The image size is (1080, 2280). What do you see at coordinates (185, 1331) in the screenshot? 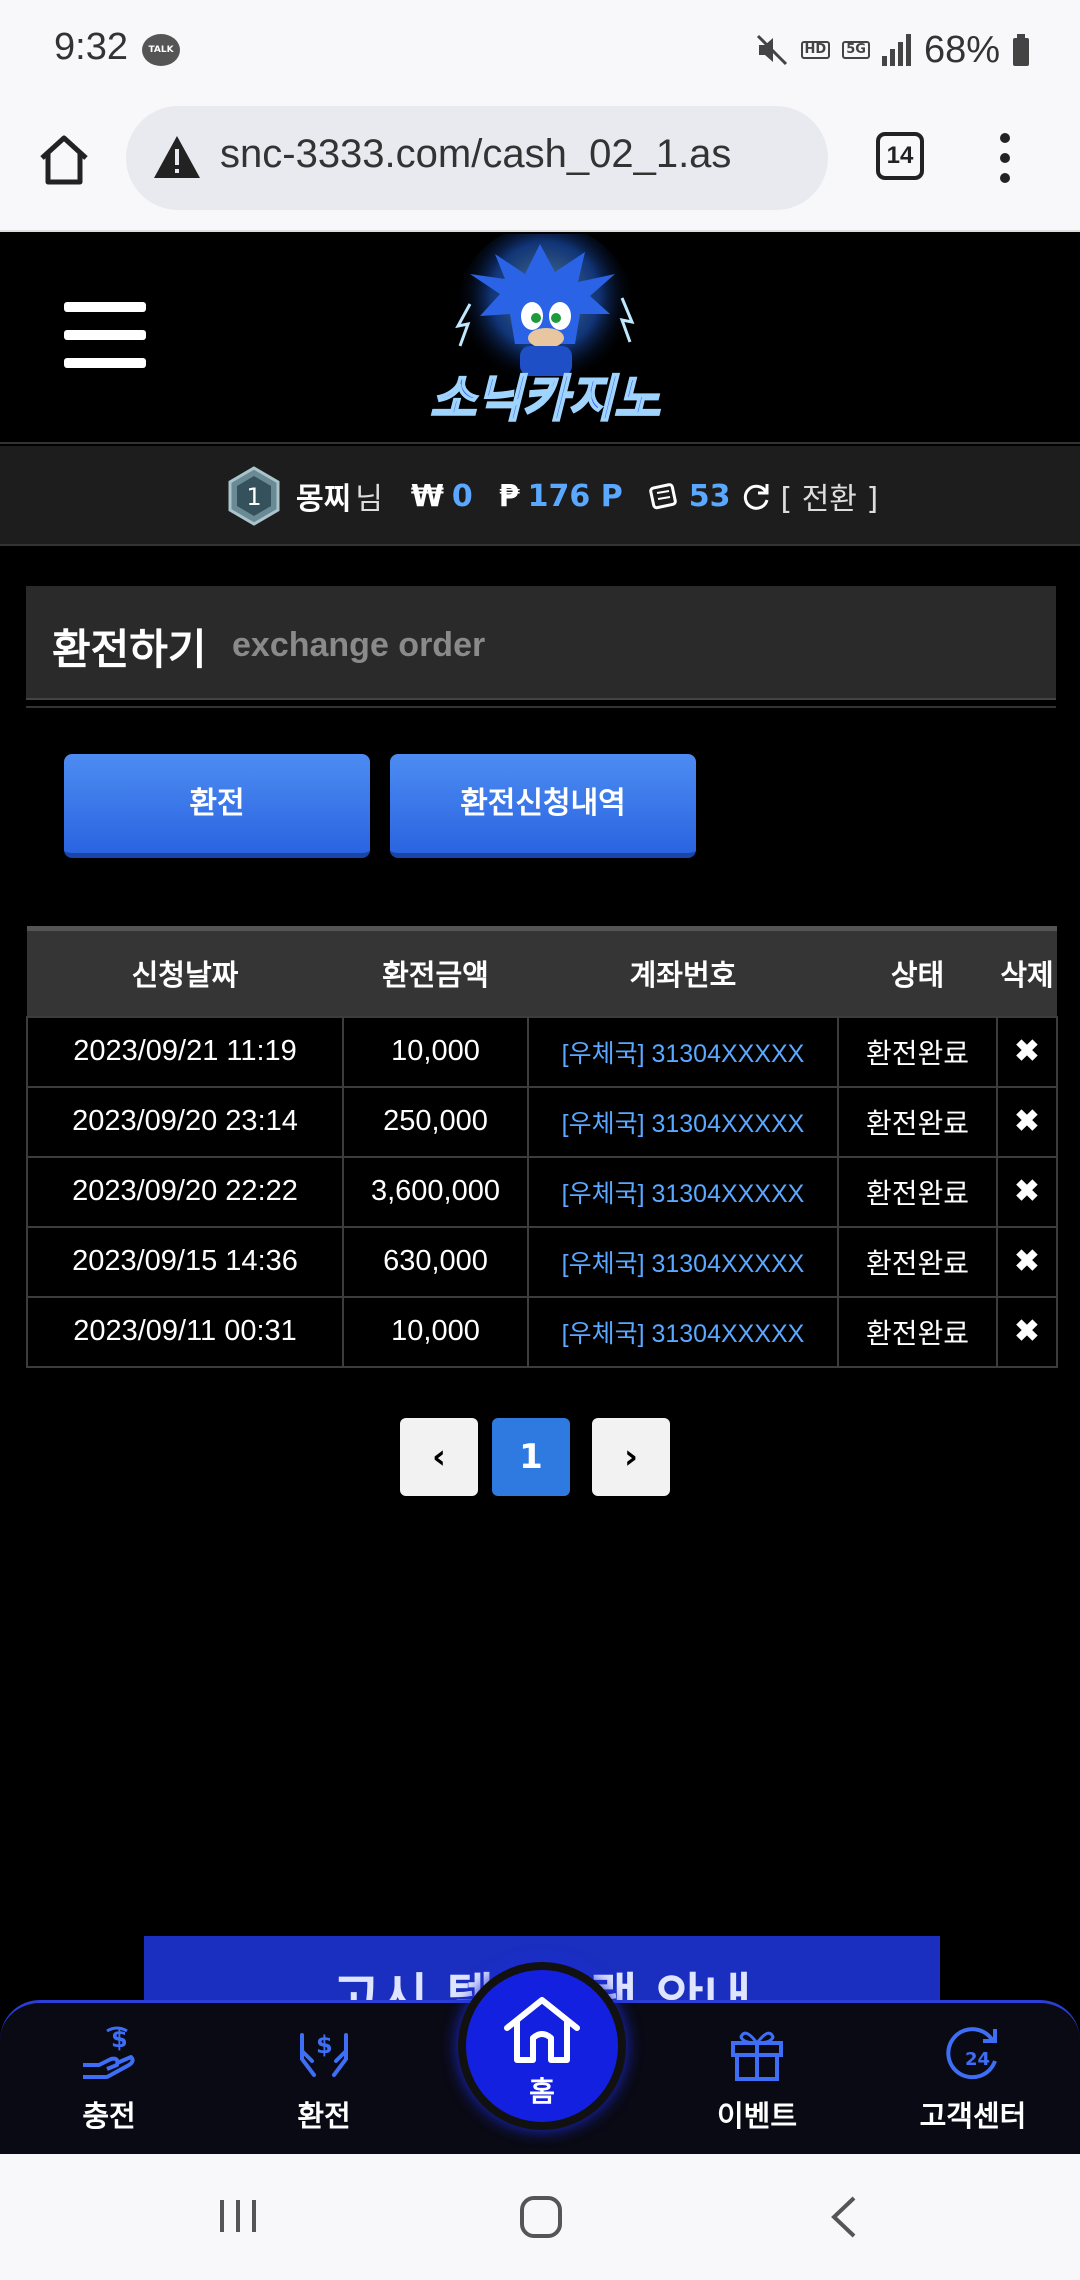
I see `row-date: 2023/09/11 00:31` at bounding box center [185, 1331].